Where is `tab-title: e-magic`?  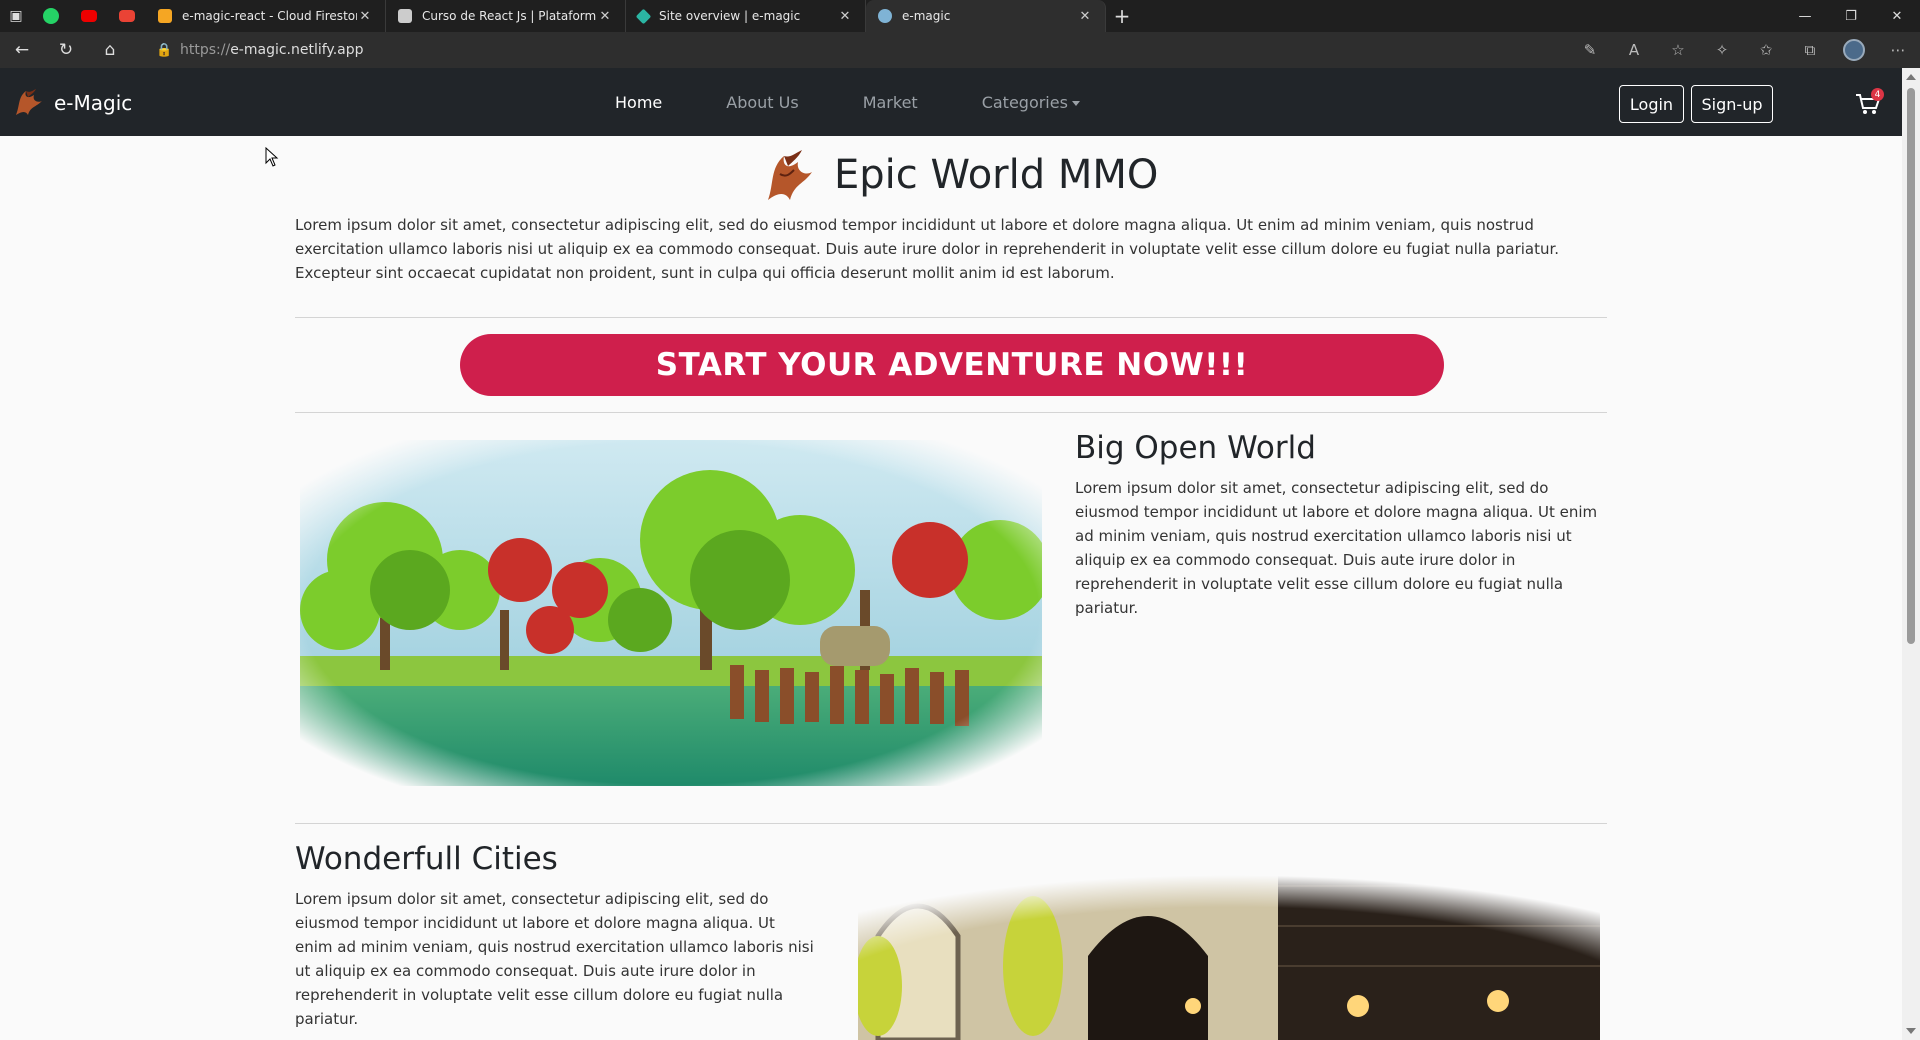
tab-title: e-magic is located at coordinates (926, 16).